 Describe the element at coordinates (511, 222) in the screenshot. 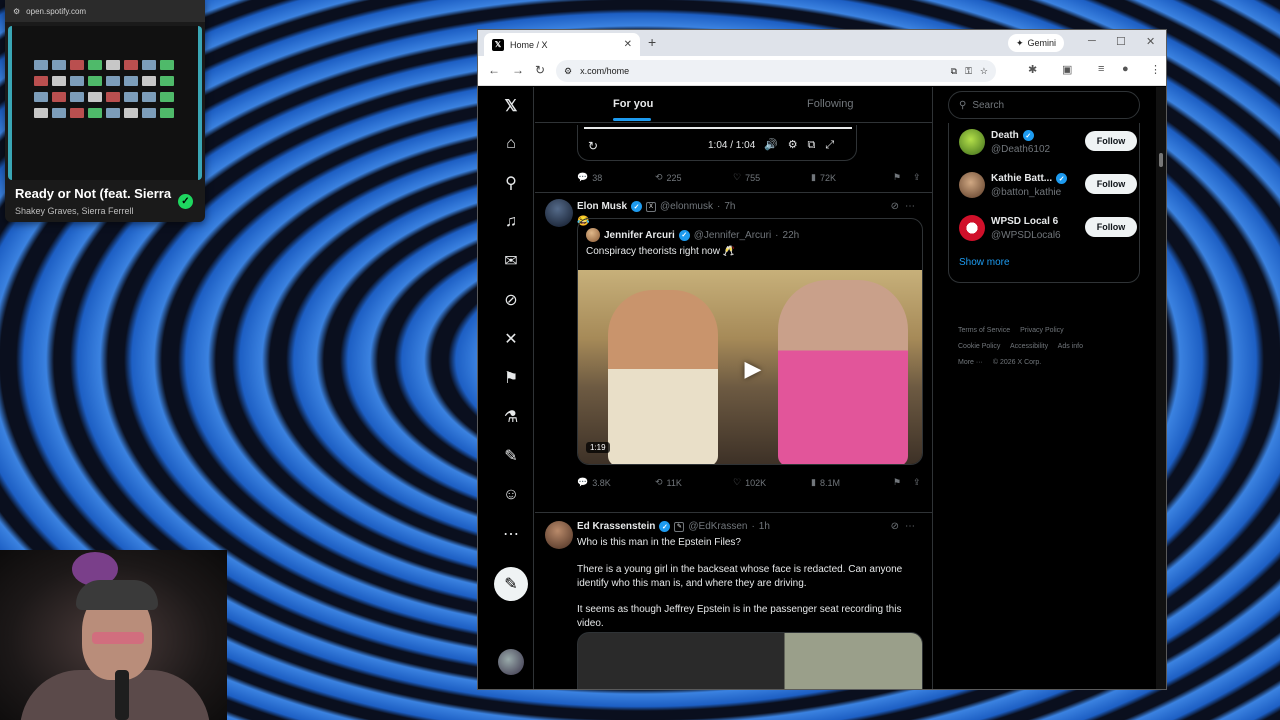

I see `notifications-bell-icon: ♫` at that location.